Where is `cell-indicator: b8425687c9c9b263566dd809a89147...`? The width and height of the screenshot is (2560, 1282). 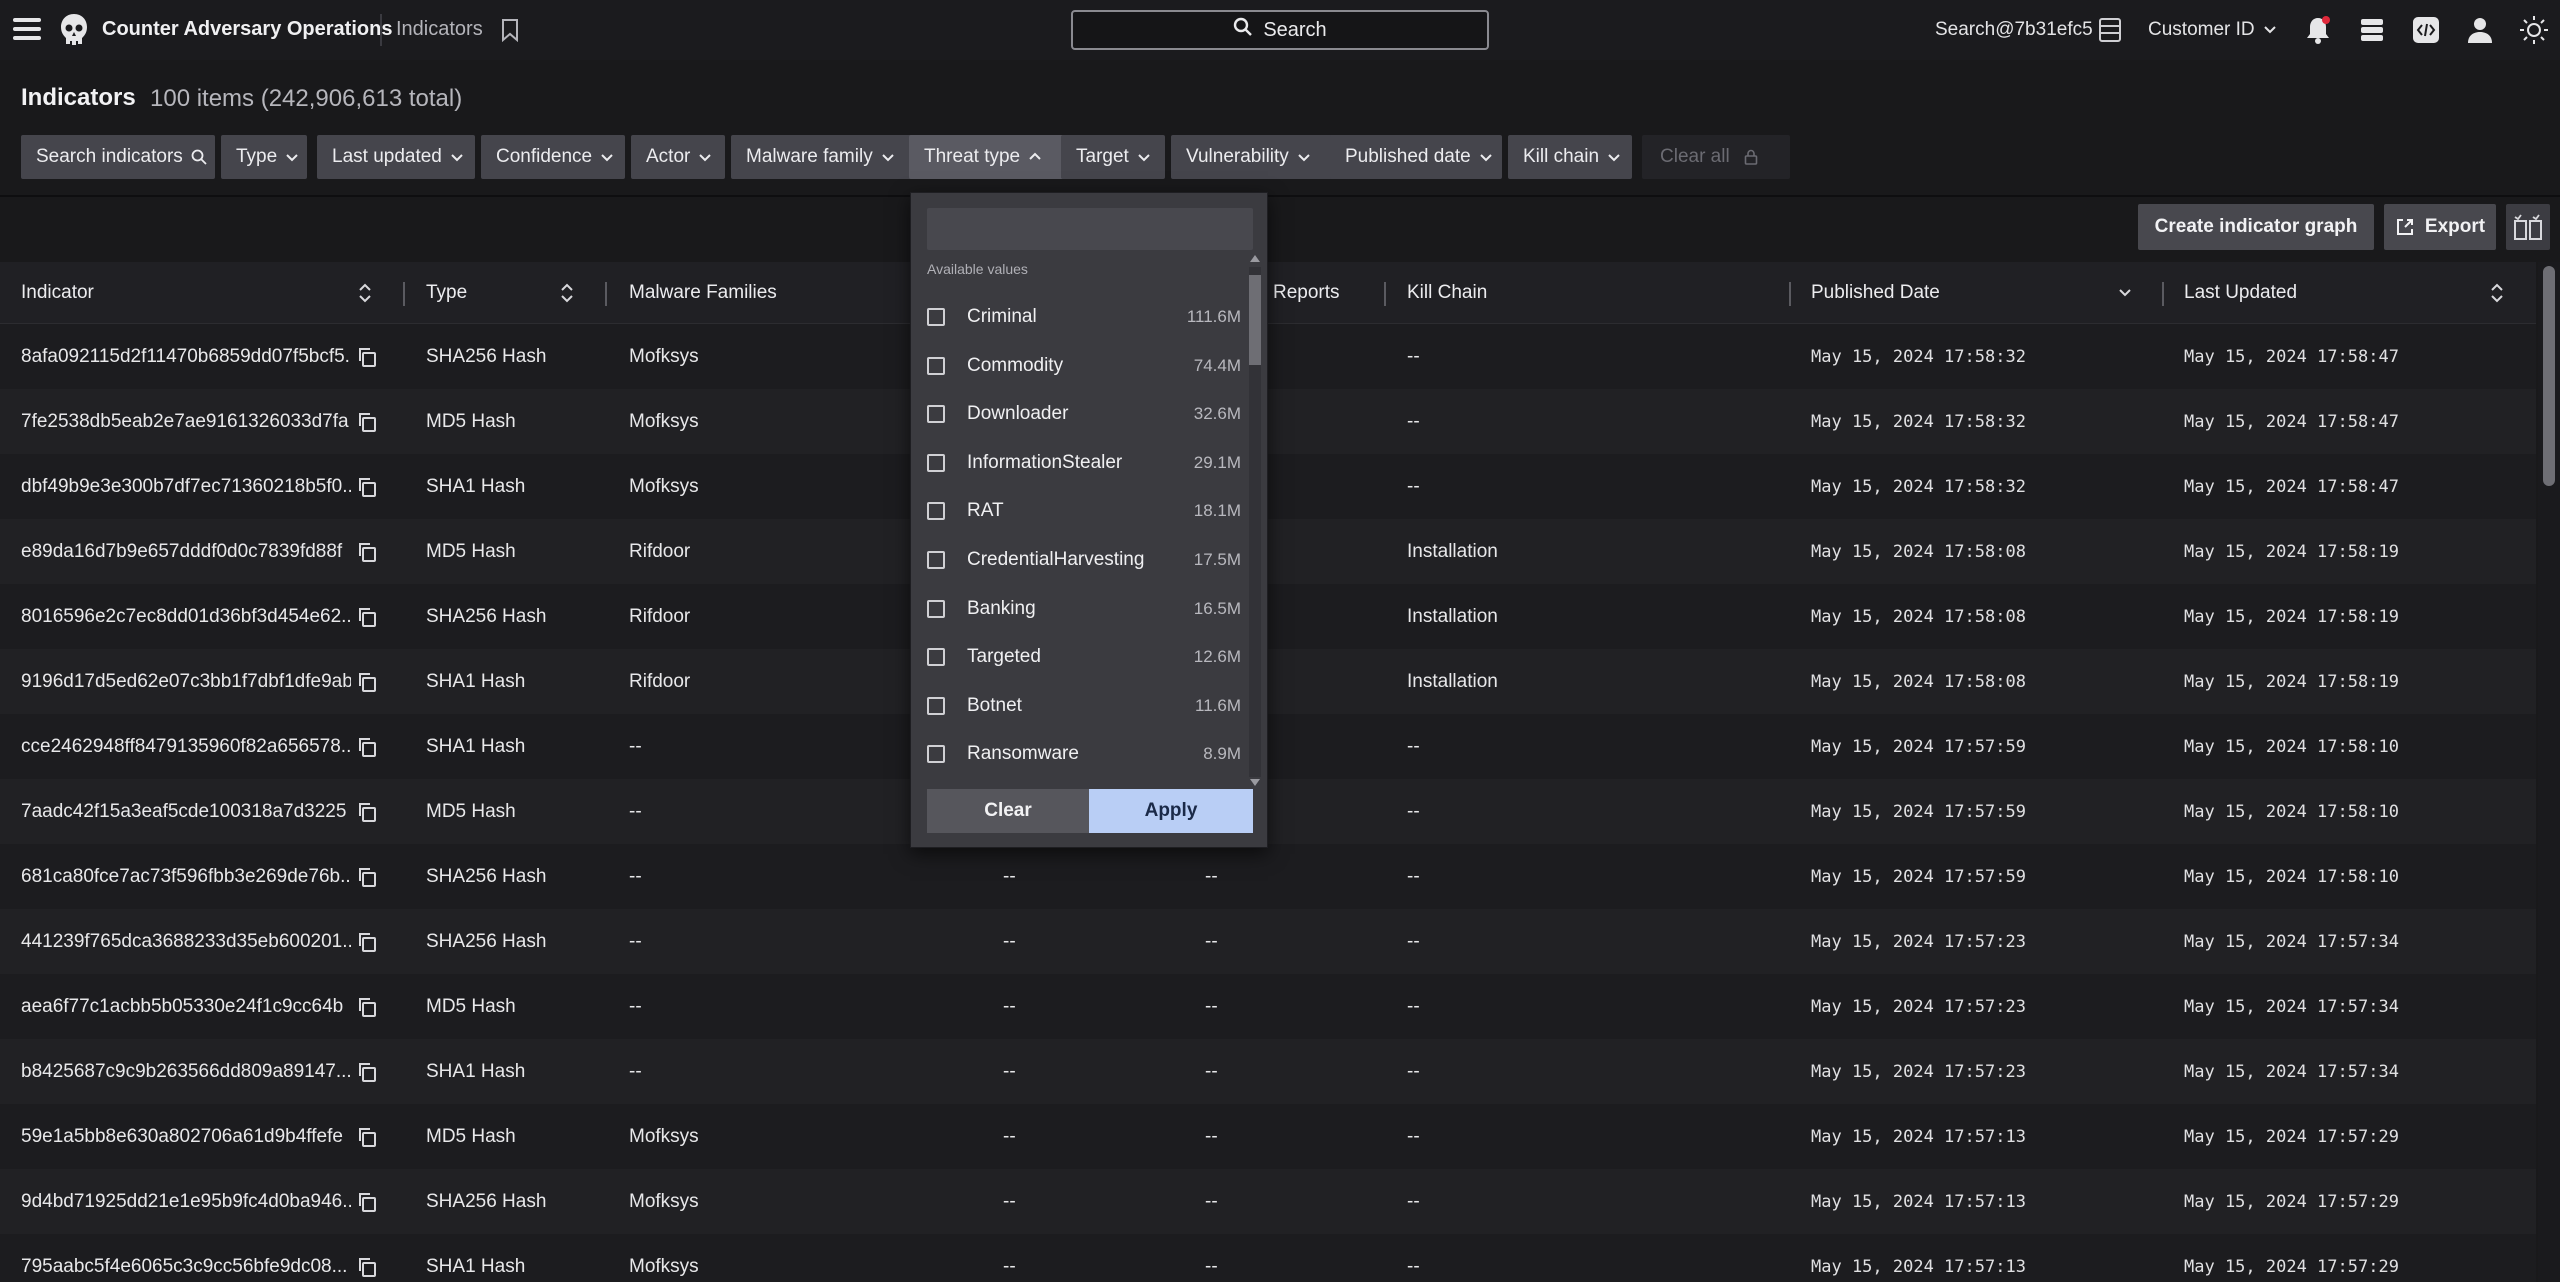
cell-indicator: b8425687c9c9b263566dd809a89147... is located at coordinates (186, 1071).